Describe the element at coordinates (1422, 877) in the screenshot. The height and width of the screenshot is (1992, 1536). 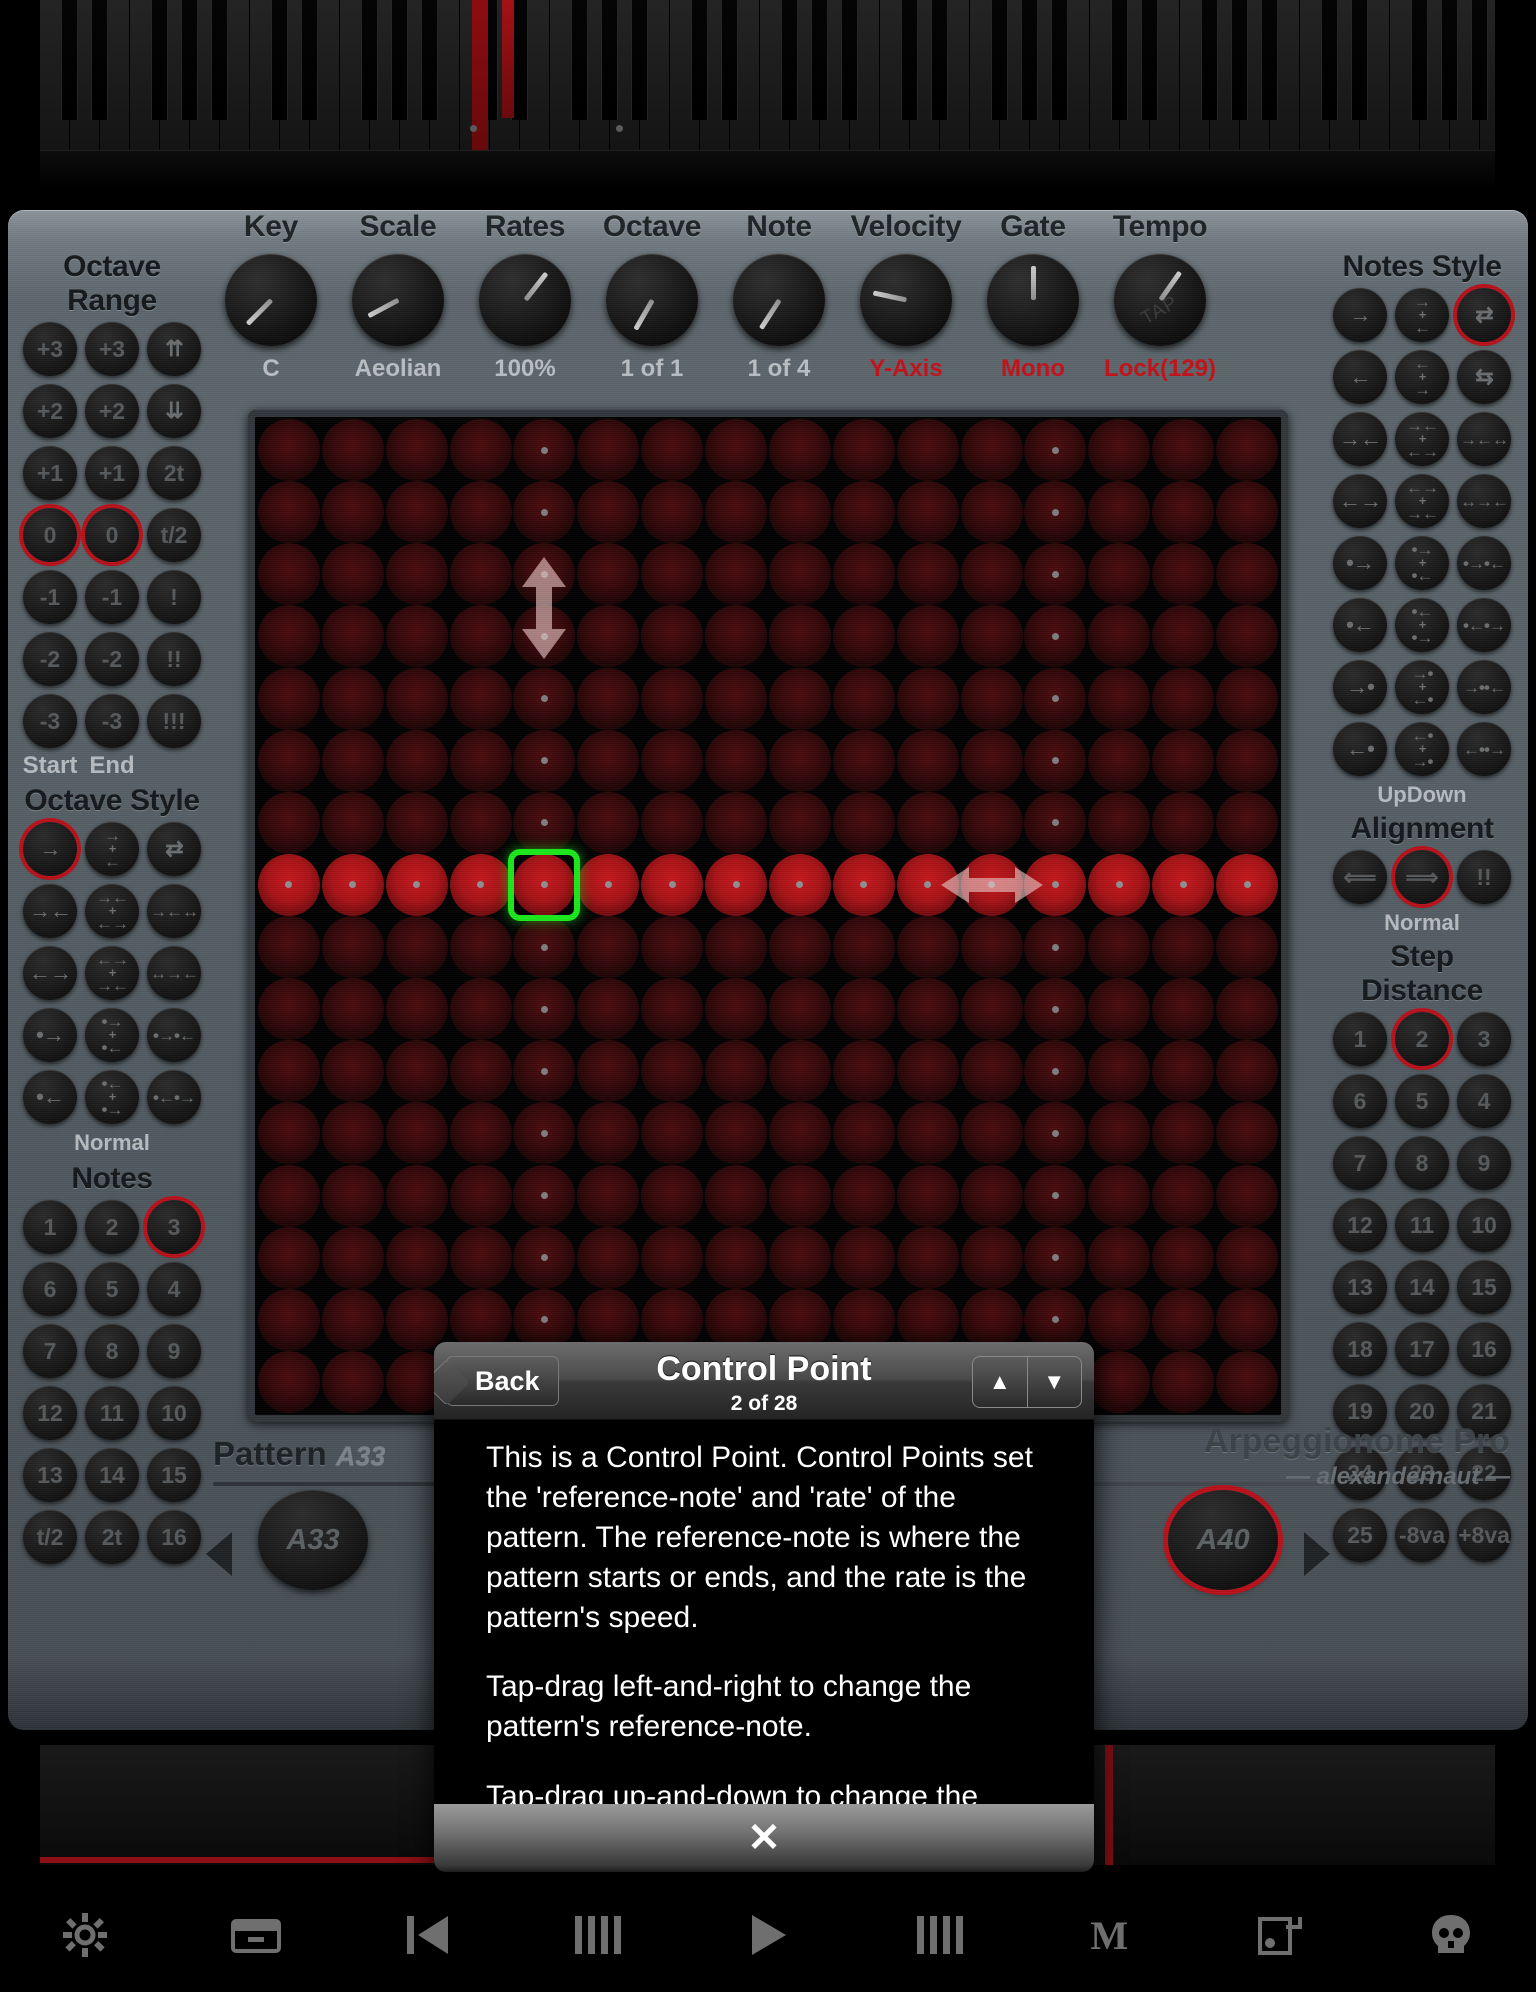
I see `alignment-grid: ⟸ ⟹!!` at that location.